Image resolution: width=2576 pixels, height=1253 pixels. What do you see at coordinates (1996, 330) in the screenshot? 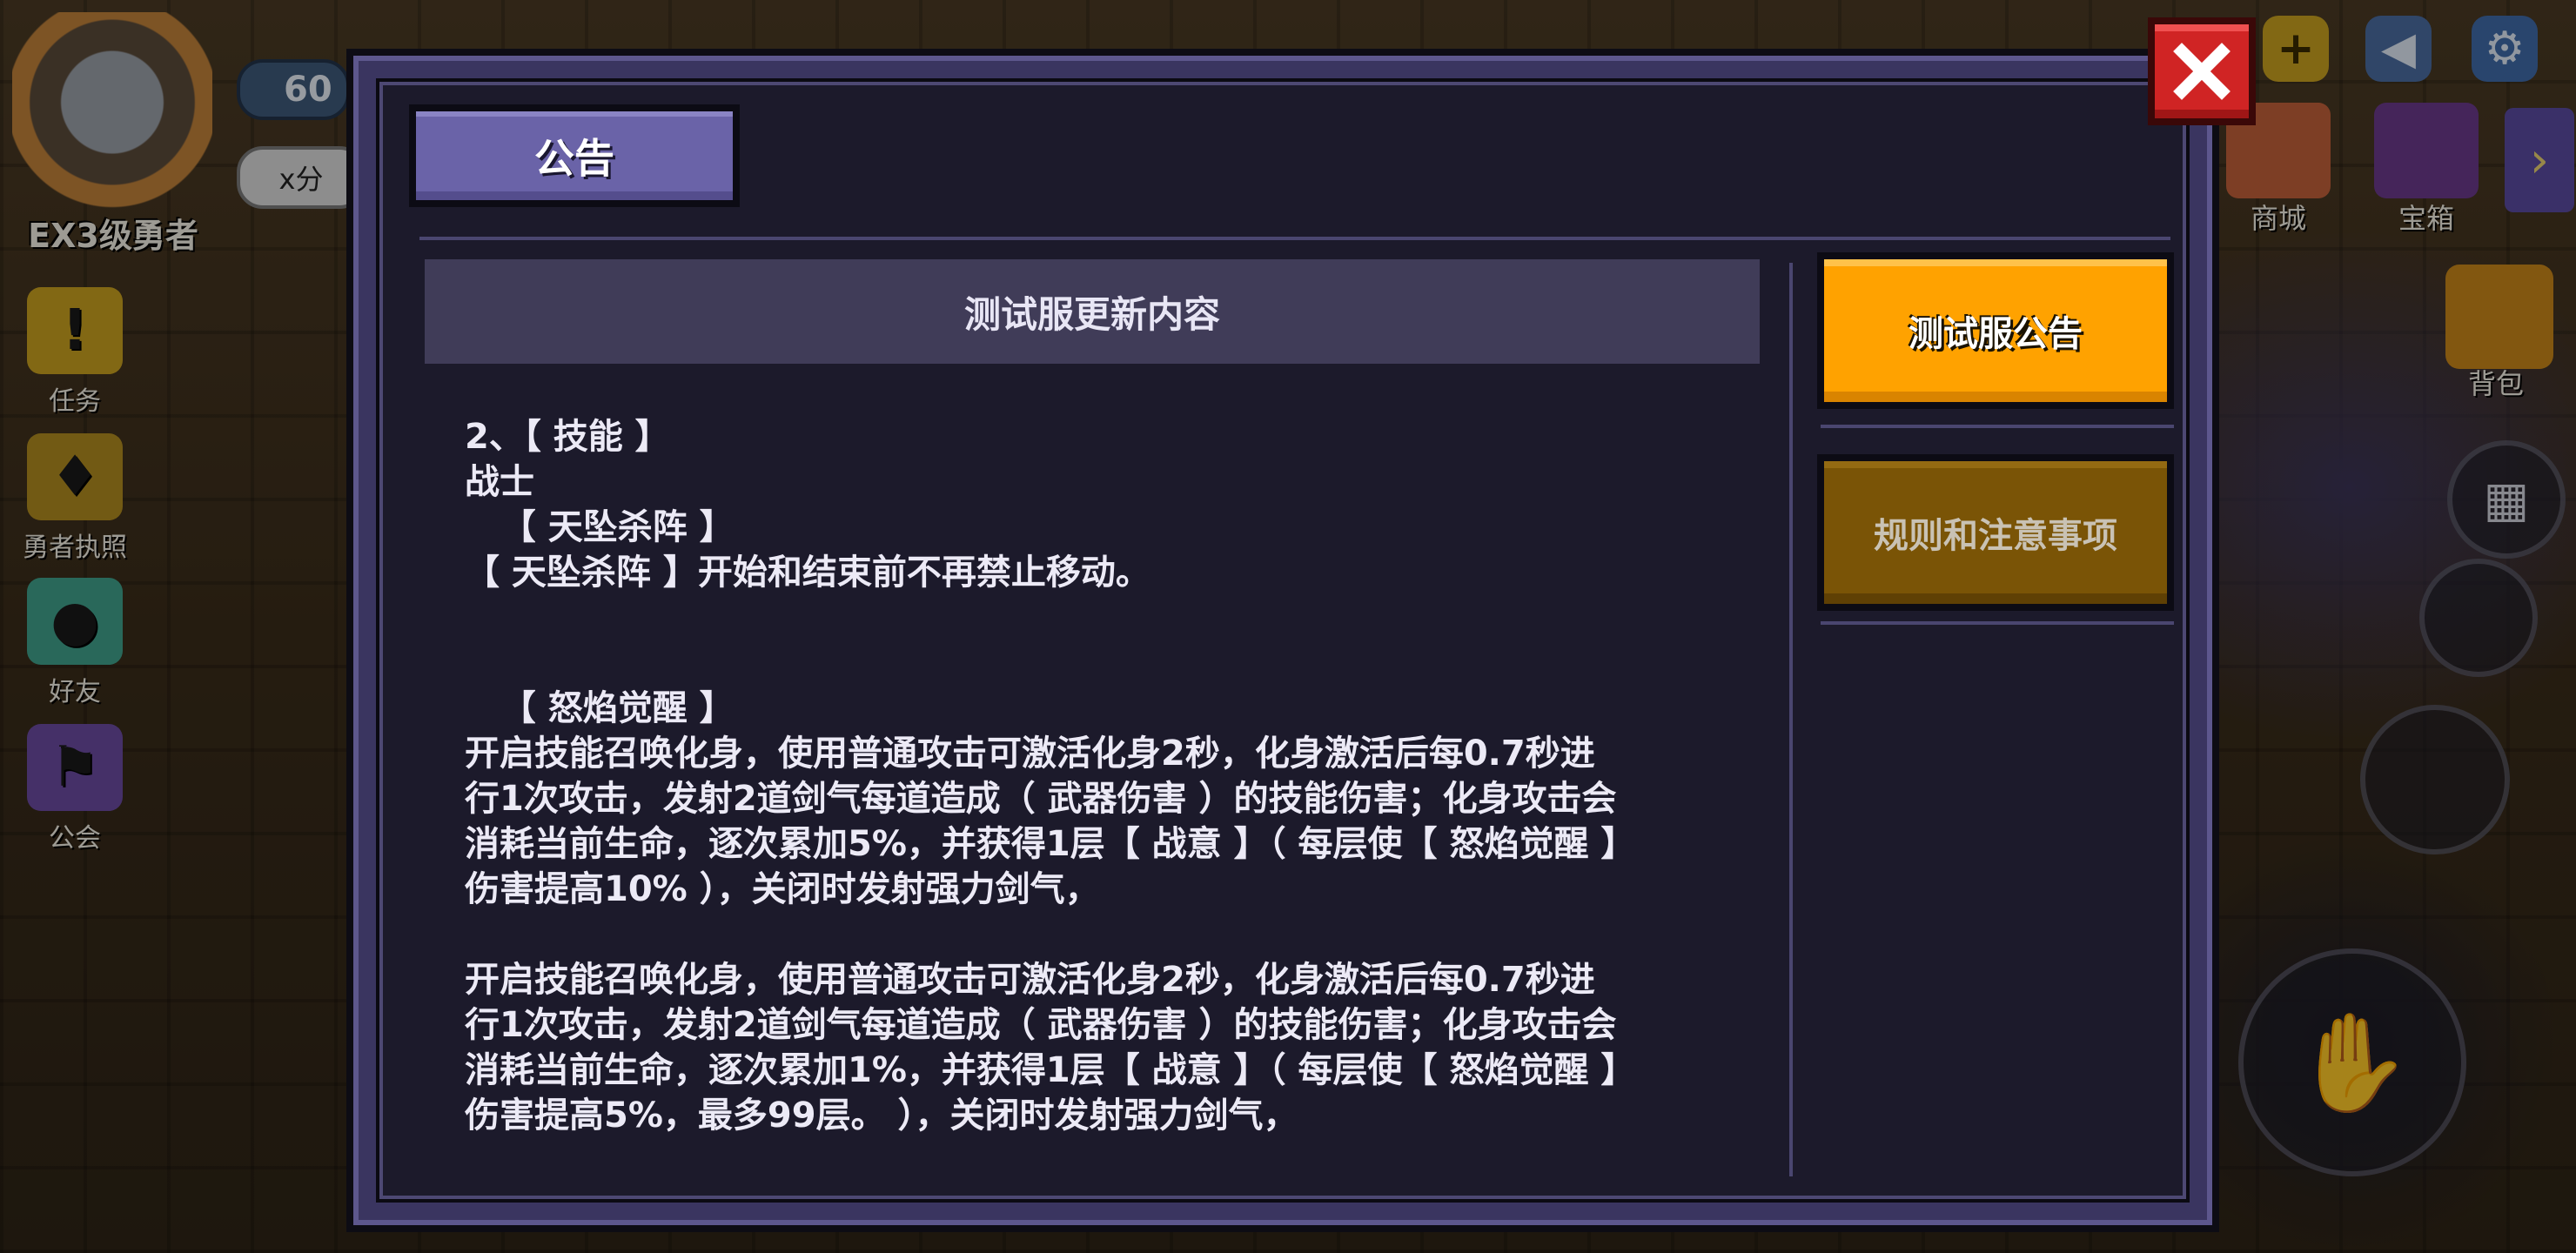
I see `tab-test-server-announcement: 测试服公告` at bounding box center [1996, 330].